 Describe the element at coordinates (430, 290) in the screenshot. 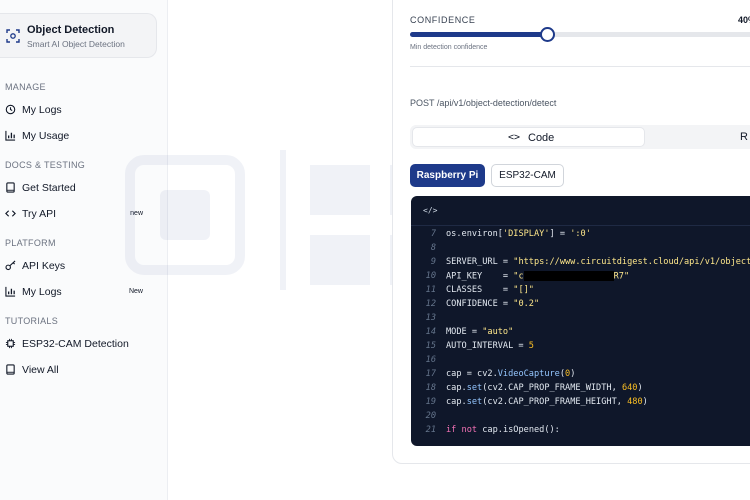

I see `line-number: 11` at that location.